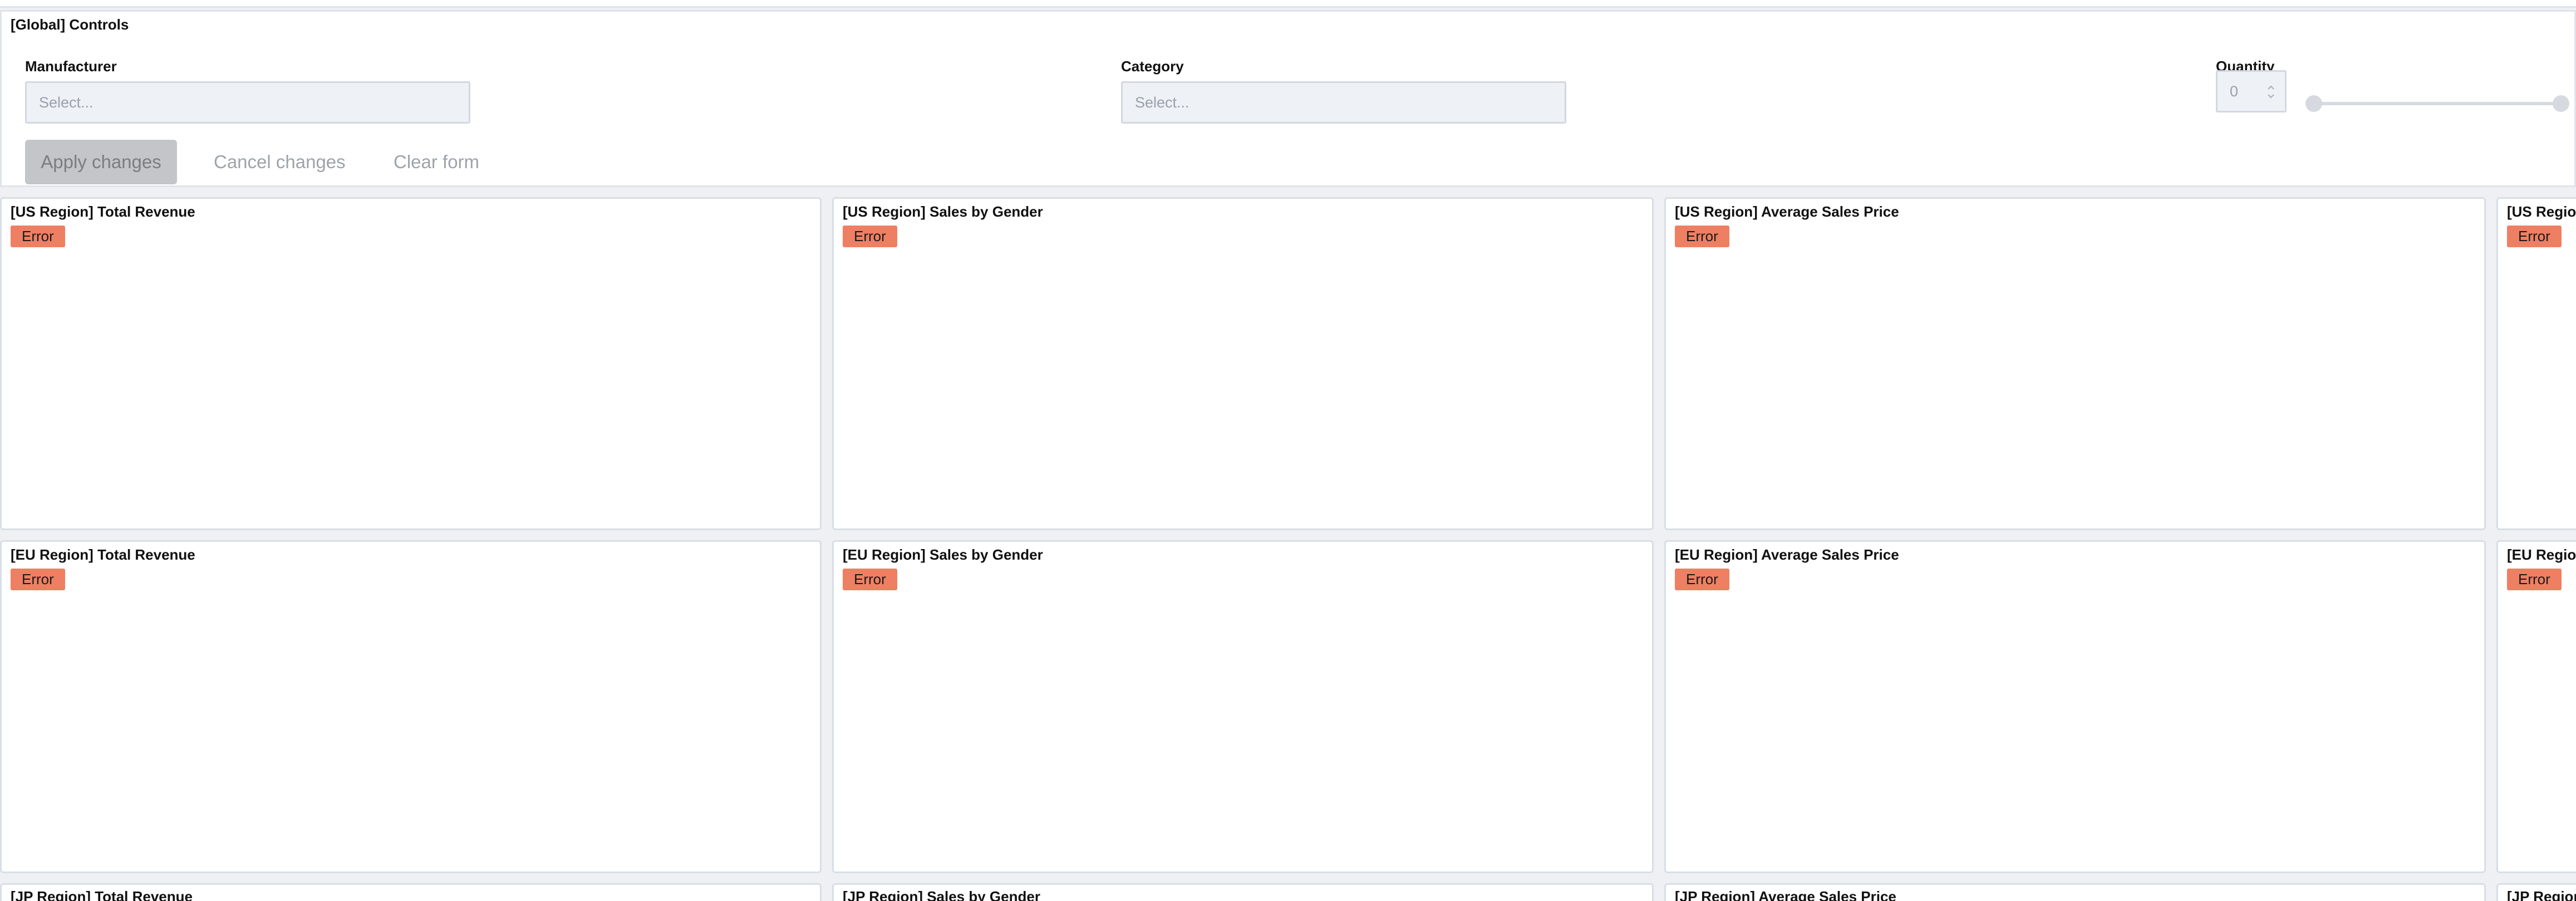 Image resolution: width=2576 pixels, height=901 pixels. What do you see at coordinates (2313, 103) in the screenshot?
I see `quantity-slider-min-thumb` at bounding box center [2313, 103].